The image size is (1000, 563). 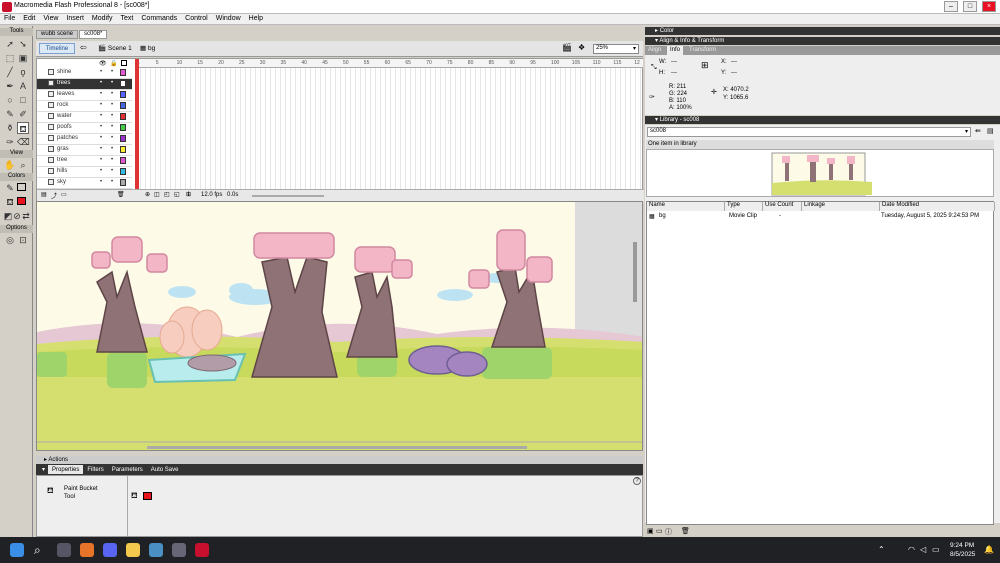 What do you see at coordinates (133, 550) in the screenshot?
I see `file-explorer-icon` at bounding box center [133, 550].